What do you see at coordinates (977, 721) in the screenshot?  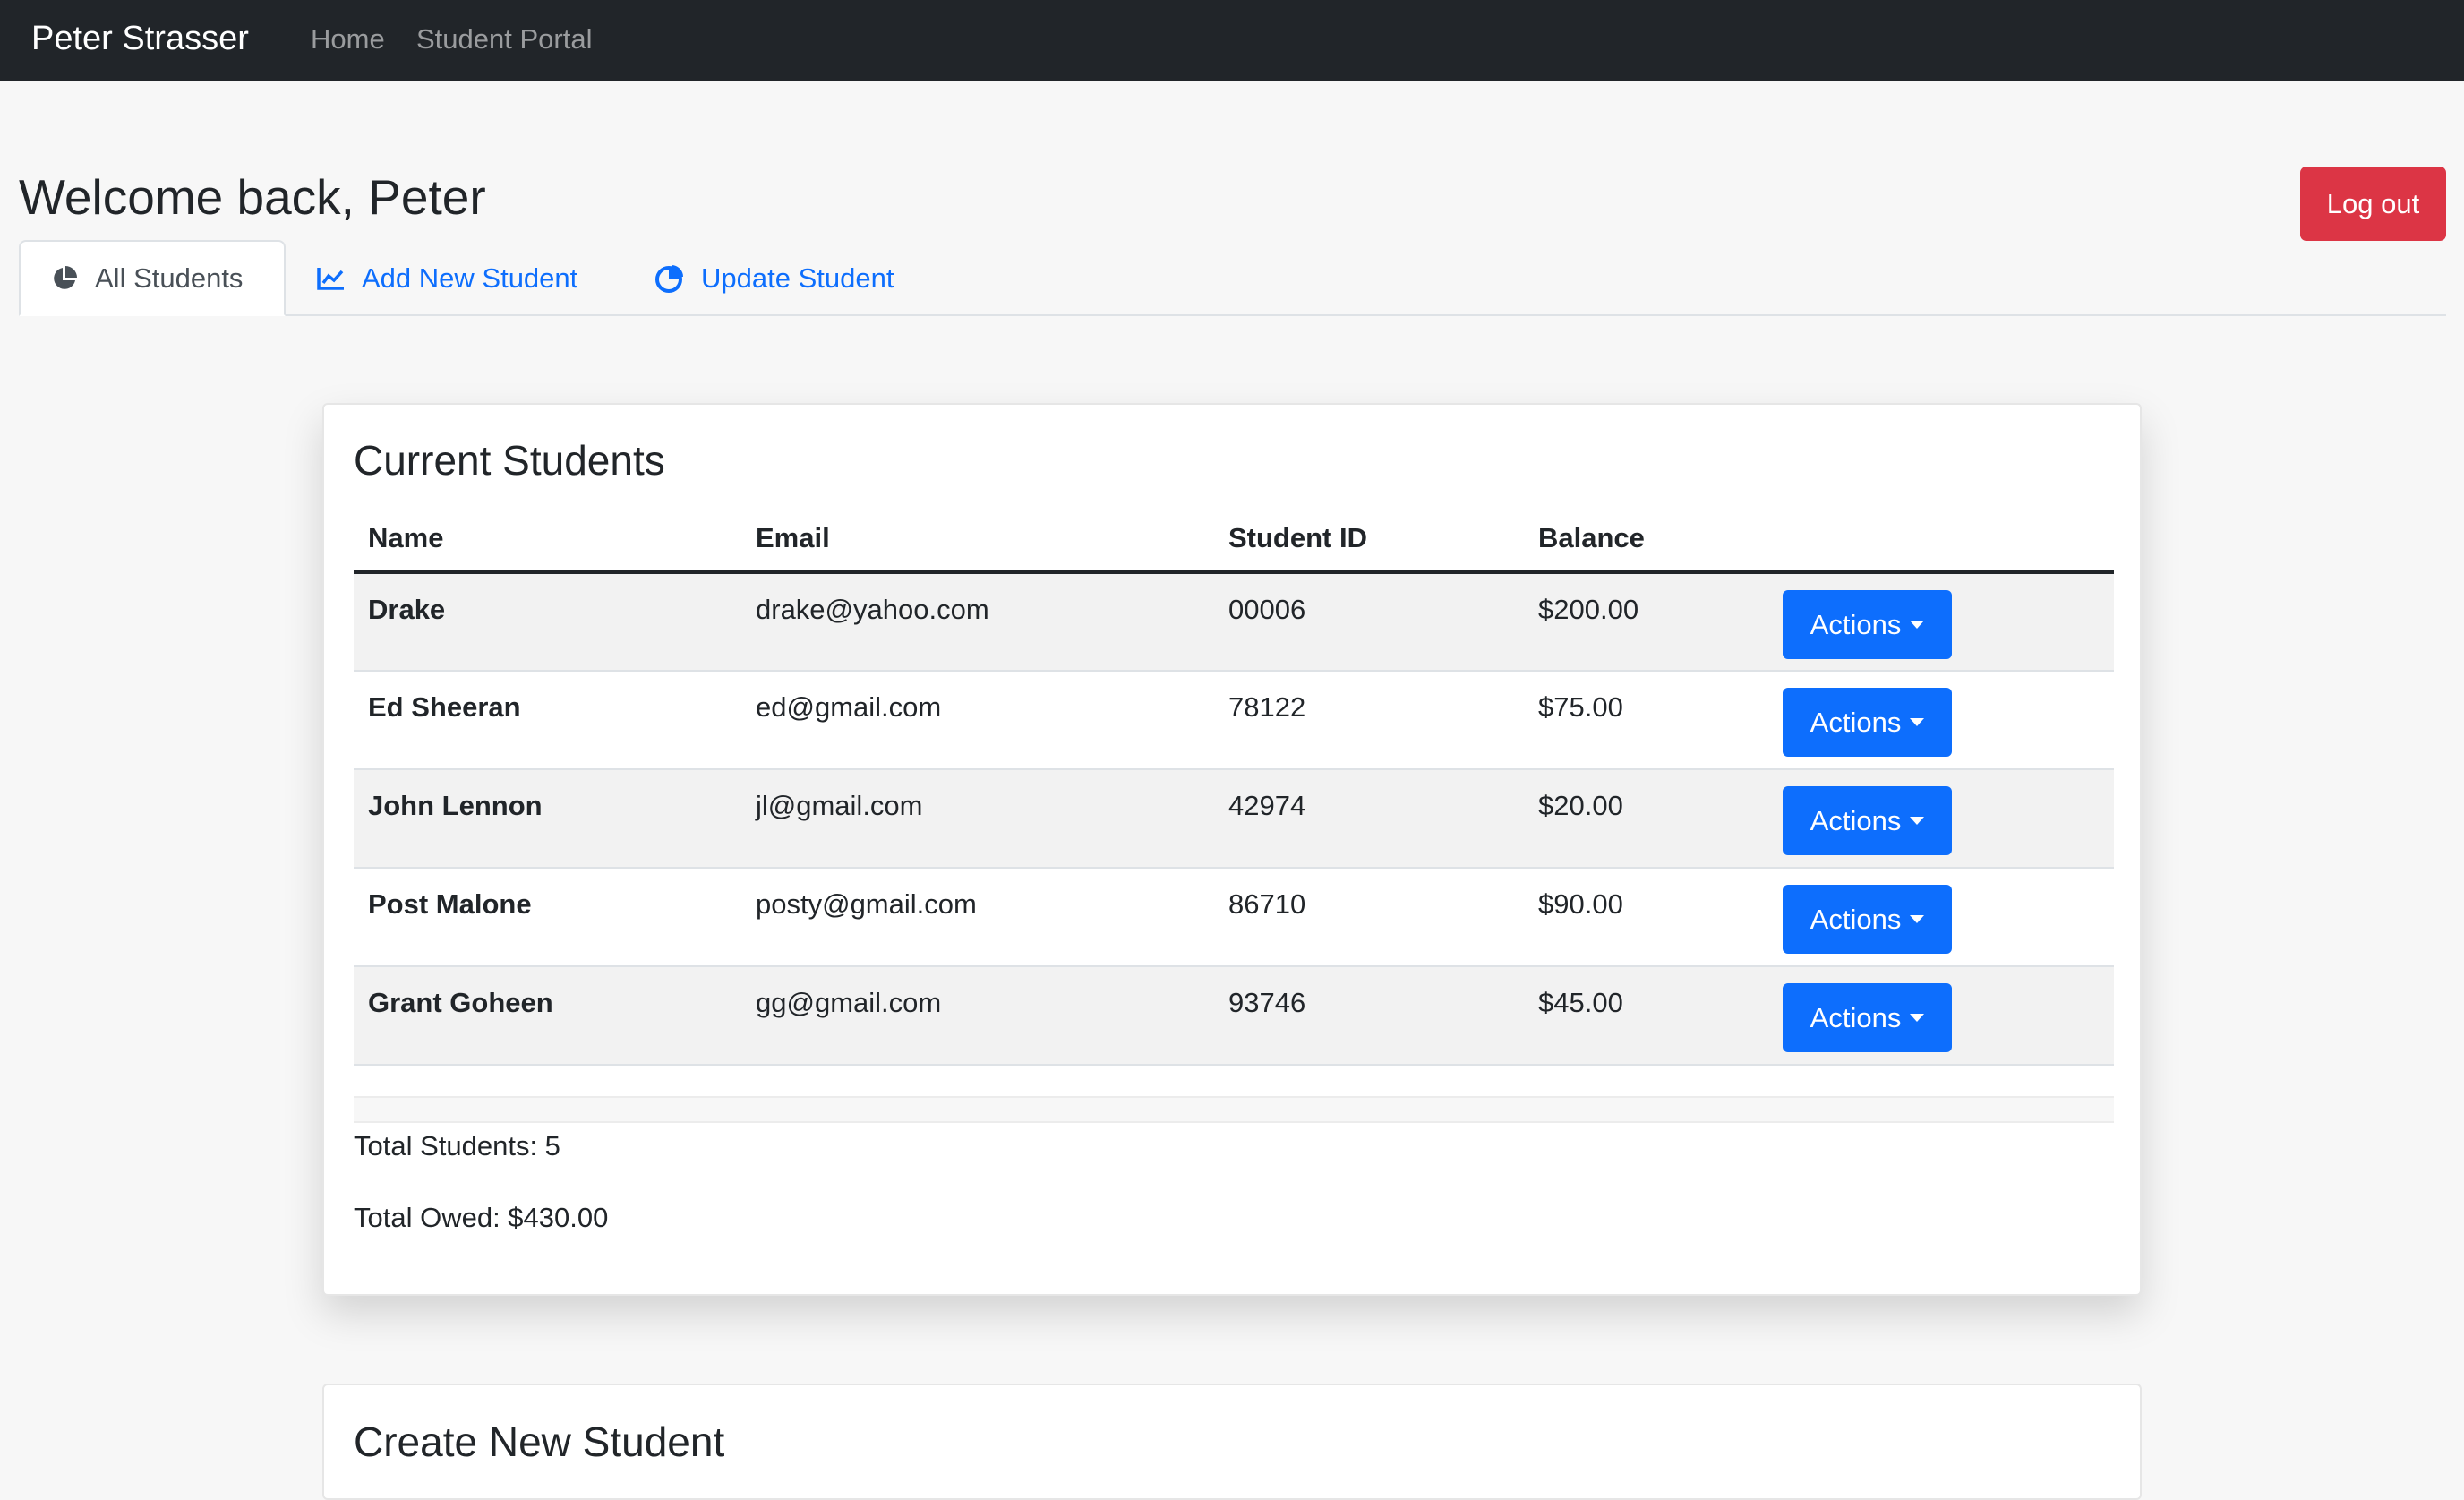 I see `student-email: ed@gmail.com` at bounding box center [977, 721].